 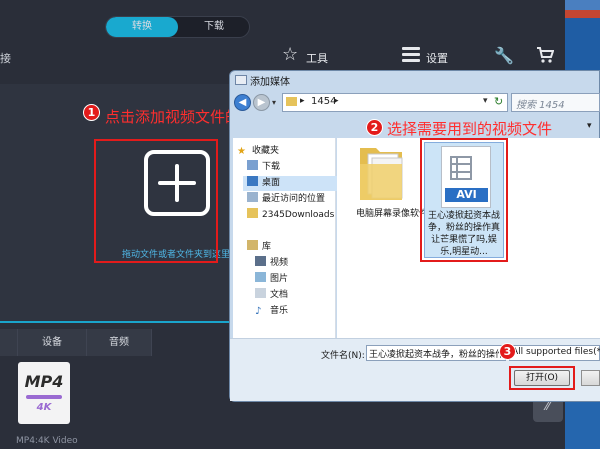 What do you see at coordinates (44, 381) in the screenshot?
I see `mp4-title: MP4` at bounding box center [44, 381].